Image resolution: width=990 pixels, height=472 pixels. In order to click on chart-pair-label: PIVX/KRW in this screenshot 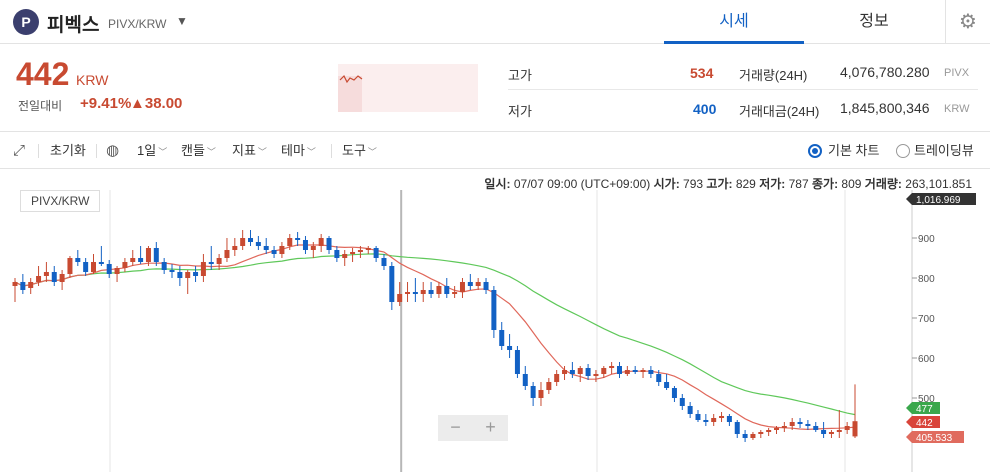, I will do `click(60, 201)`.